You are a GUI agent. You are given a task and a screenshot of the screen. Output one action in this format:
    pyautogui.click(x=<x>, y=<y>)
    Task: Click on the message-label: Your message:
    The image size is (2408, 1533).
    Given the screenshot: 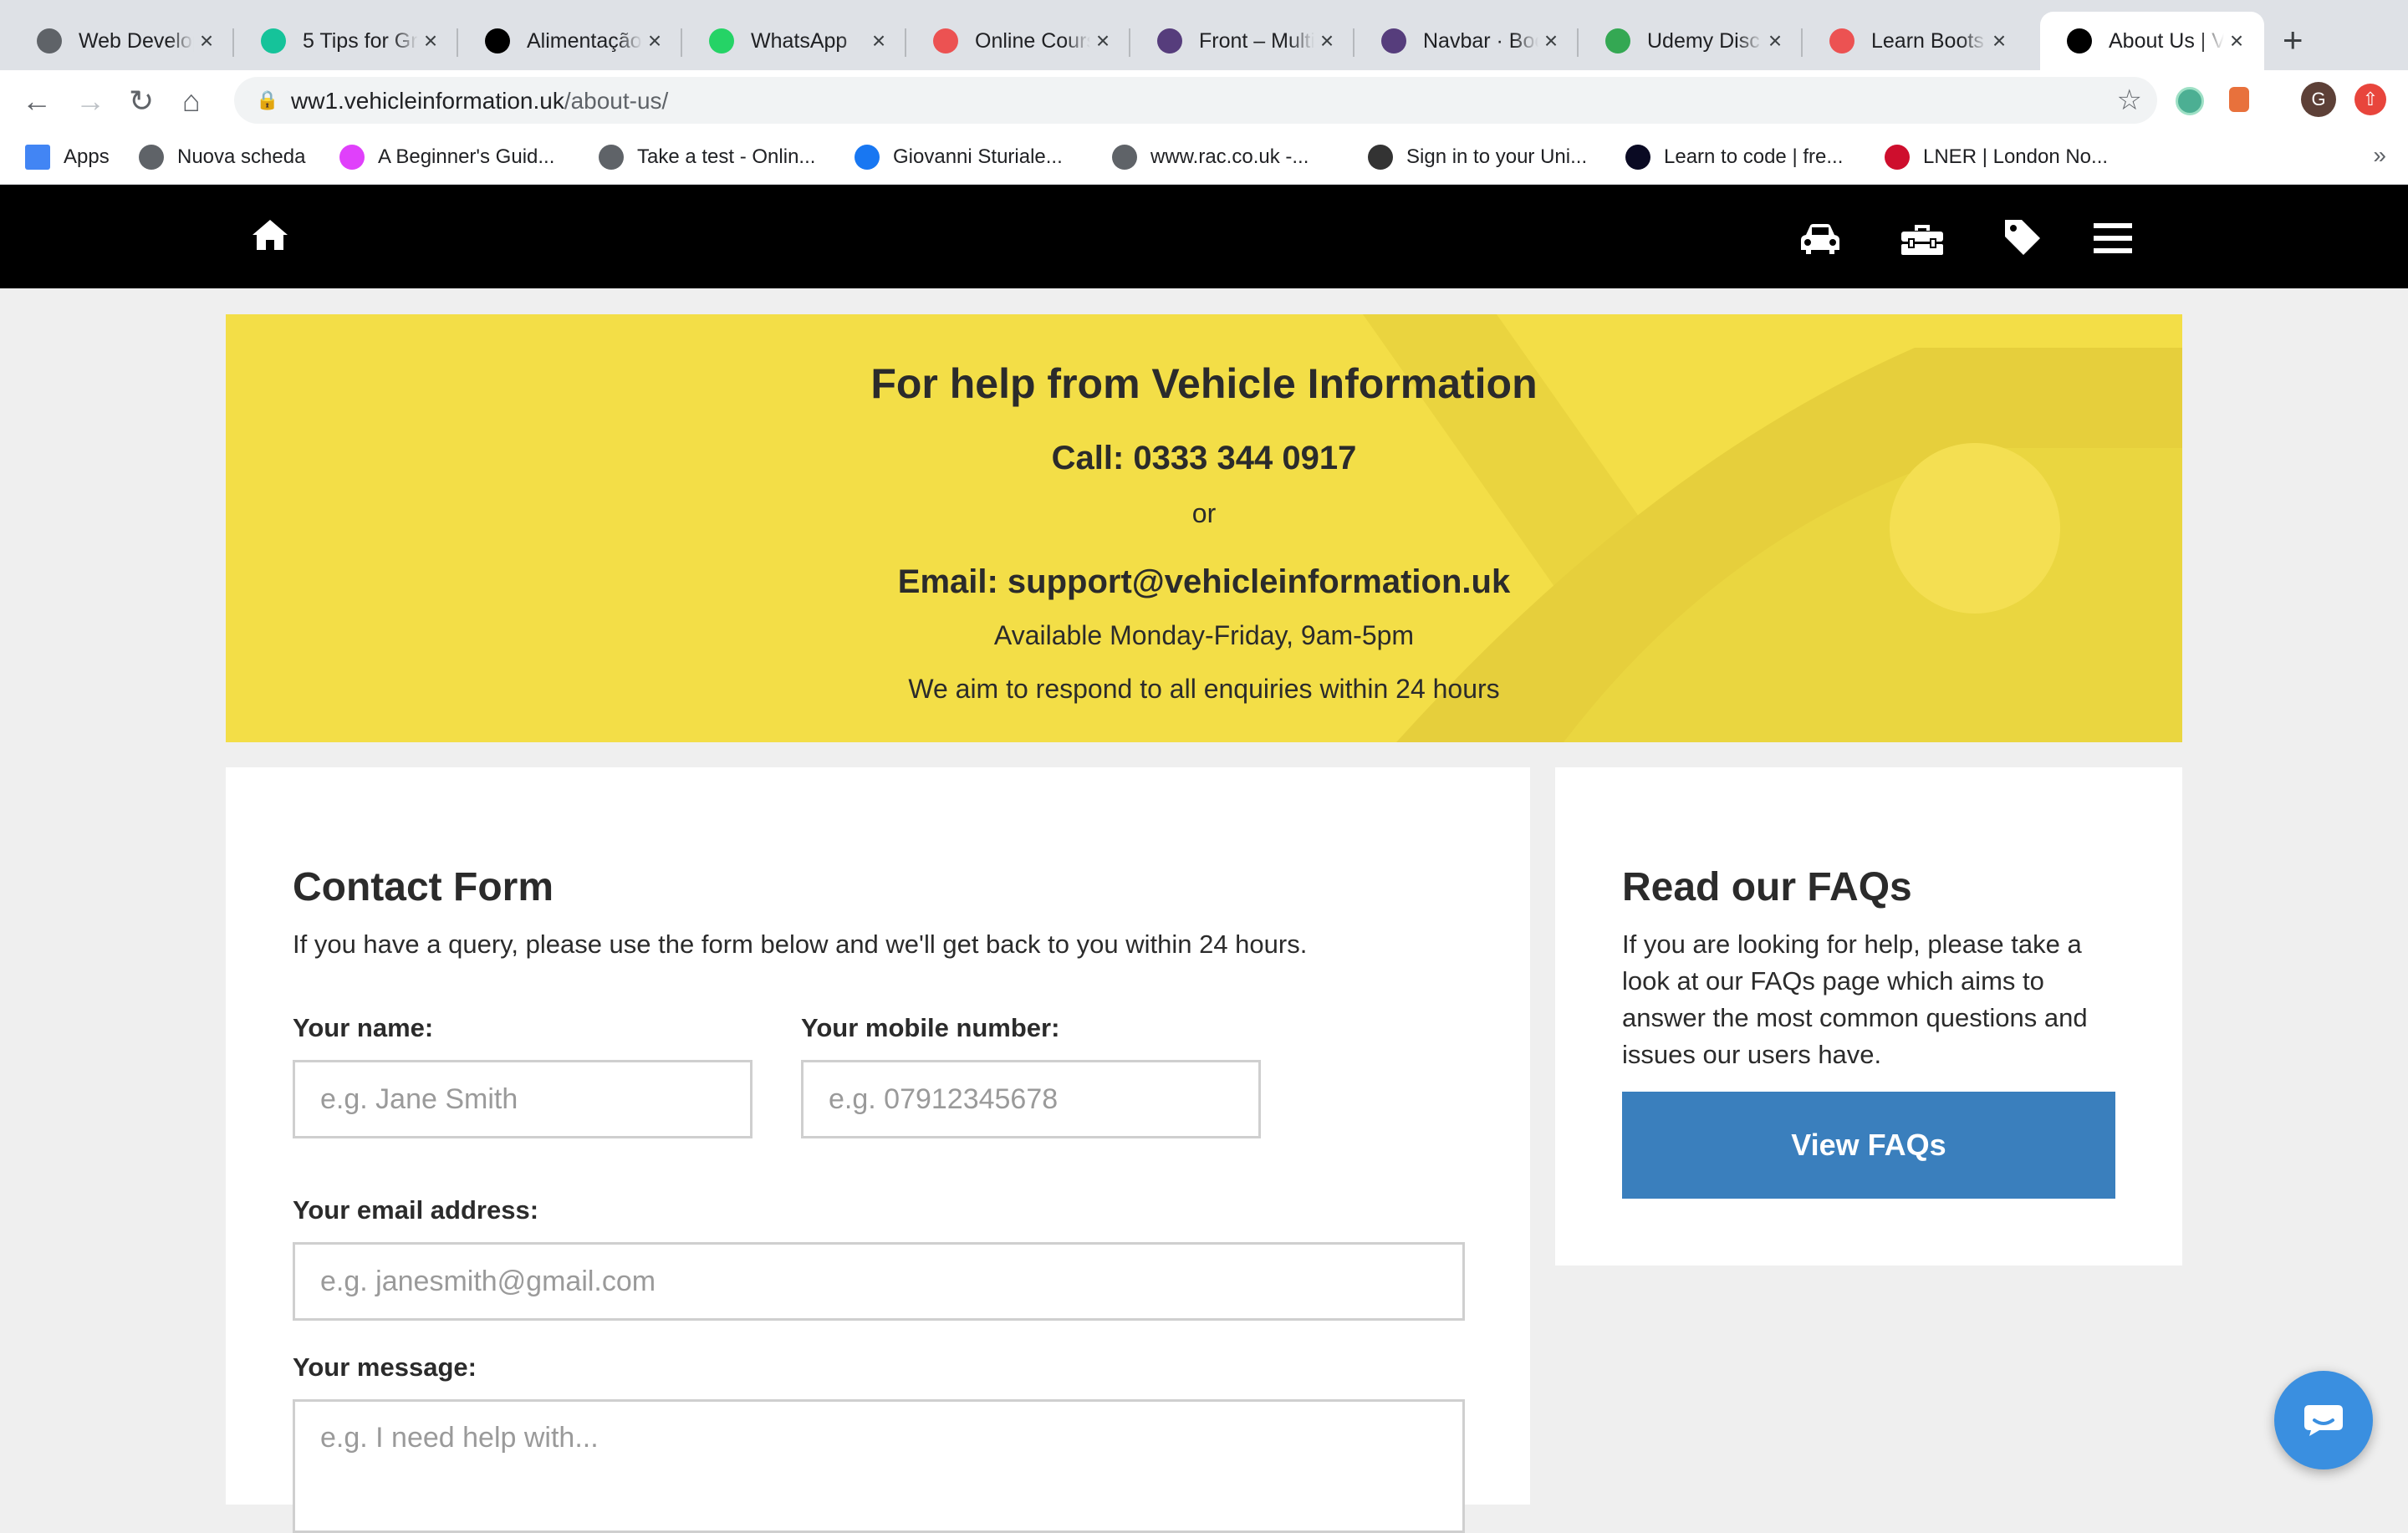 What is the action you would take?
    pyautogui.click(x=385, y=1367)
    